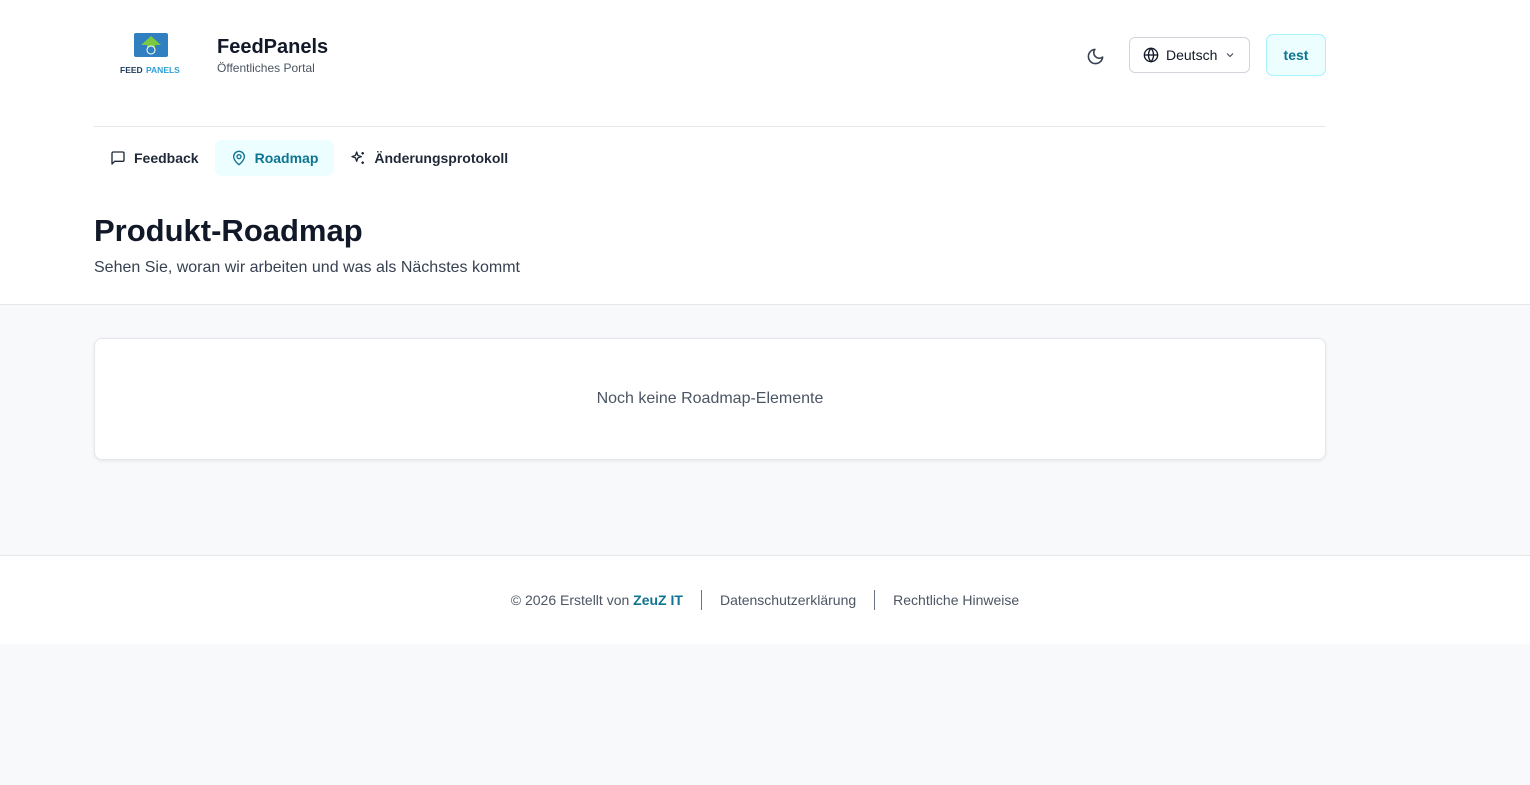 The height and width of the screenshot is (785, 1530). Describe the element at coordinates (286, 158) in the screenshot. I see `nav-item-label: Roadmap` at that location.